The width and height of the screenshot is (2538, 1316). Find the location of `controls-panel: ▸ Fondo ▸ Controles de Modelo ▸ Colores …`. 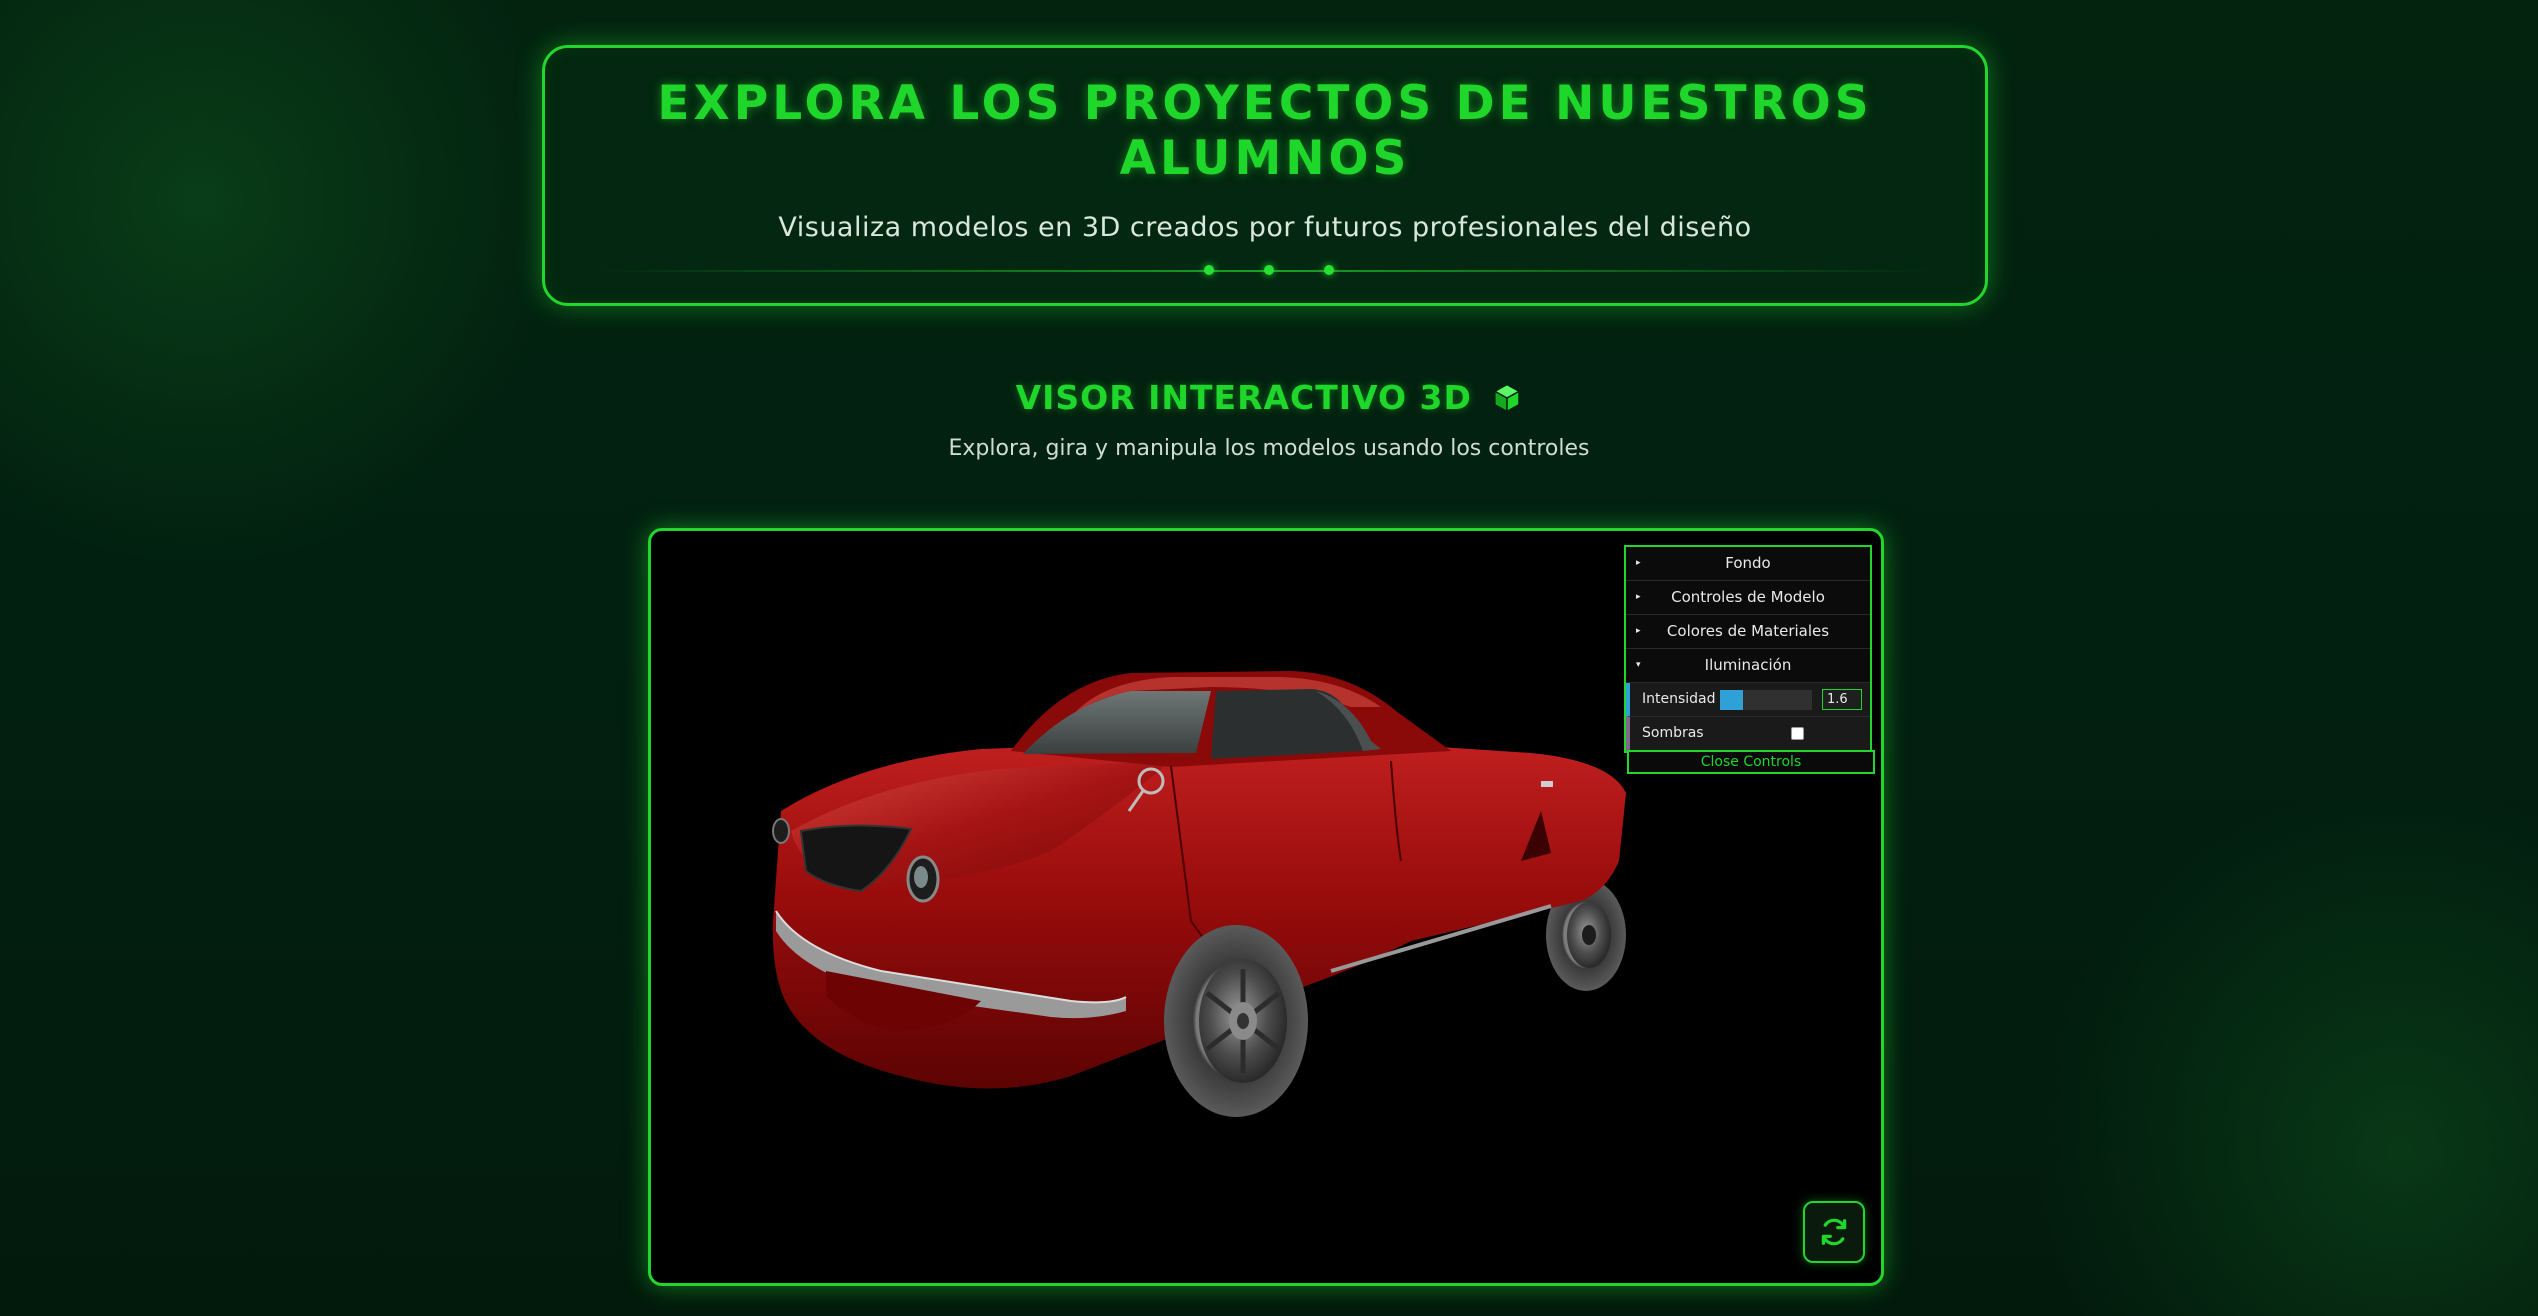

controls-panel: ▸ Fondo ▸ Controles de Modelo ▸ Colores … is located at coordinates (1748, 649).